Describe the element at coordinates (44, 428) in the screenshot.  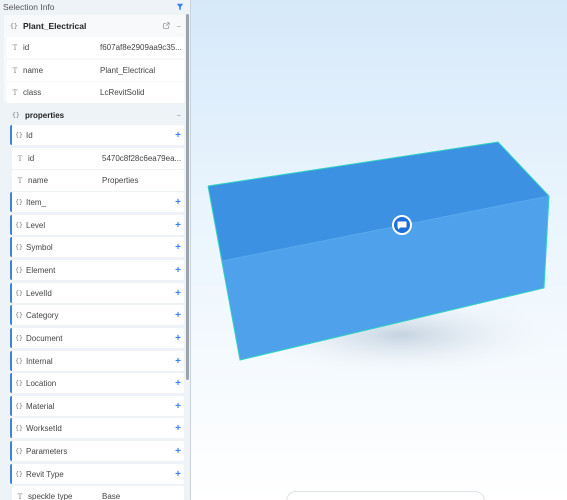
I see `group-label: WorksetId` at that location.